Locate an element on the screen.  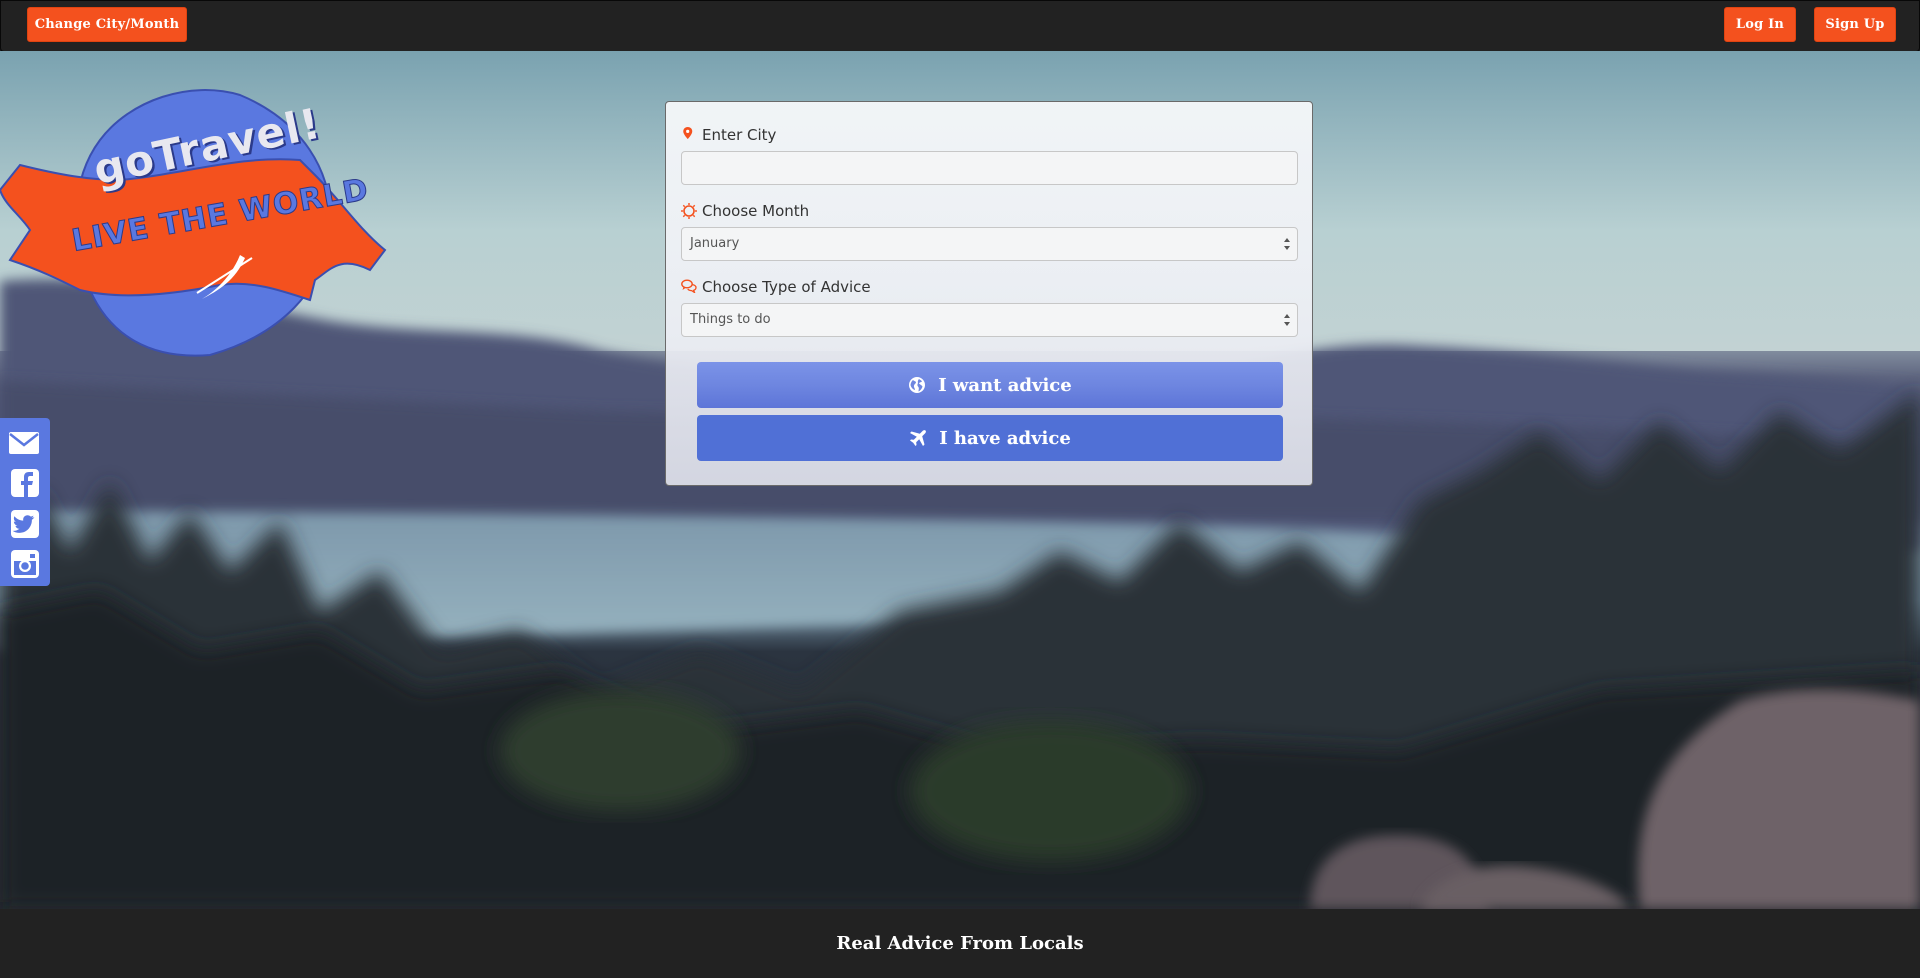
top-navbar: Change City/Month Log In Sign Up is located at coordinates (960, 26).